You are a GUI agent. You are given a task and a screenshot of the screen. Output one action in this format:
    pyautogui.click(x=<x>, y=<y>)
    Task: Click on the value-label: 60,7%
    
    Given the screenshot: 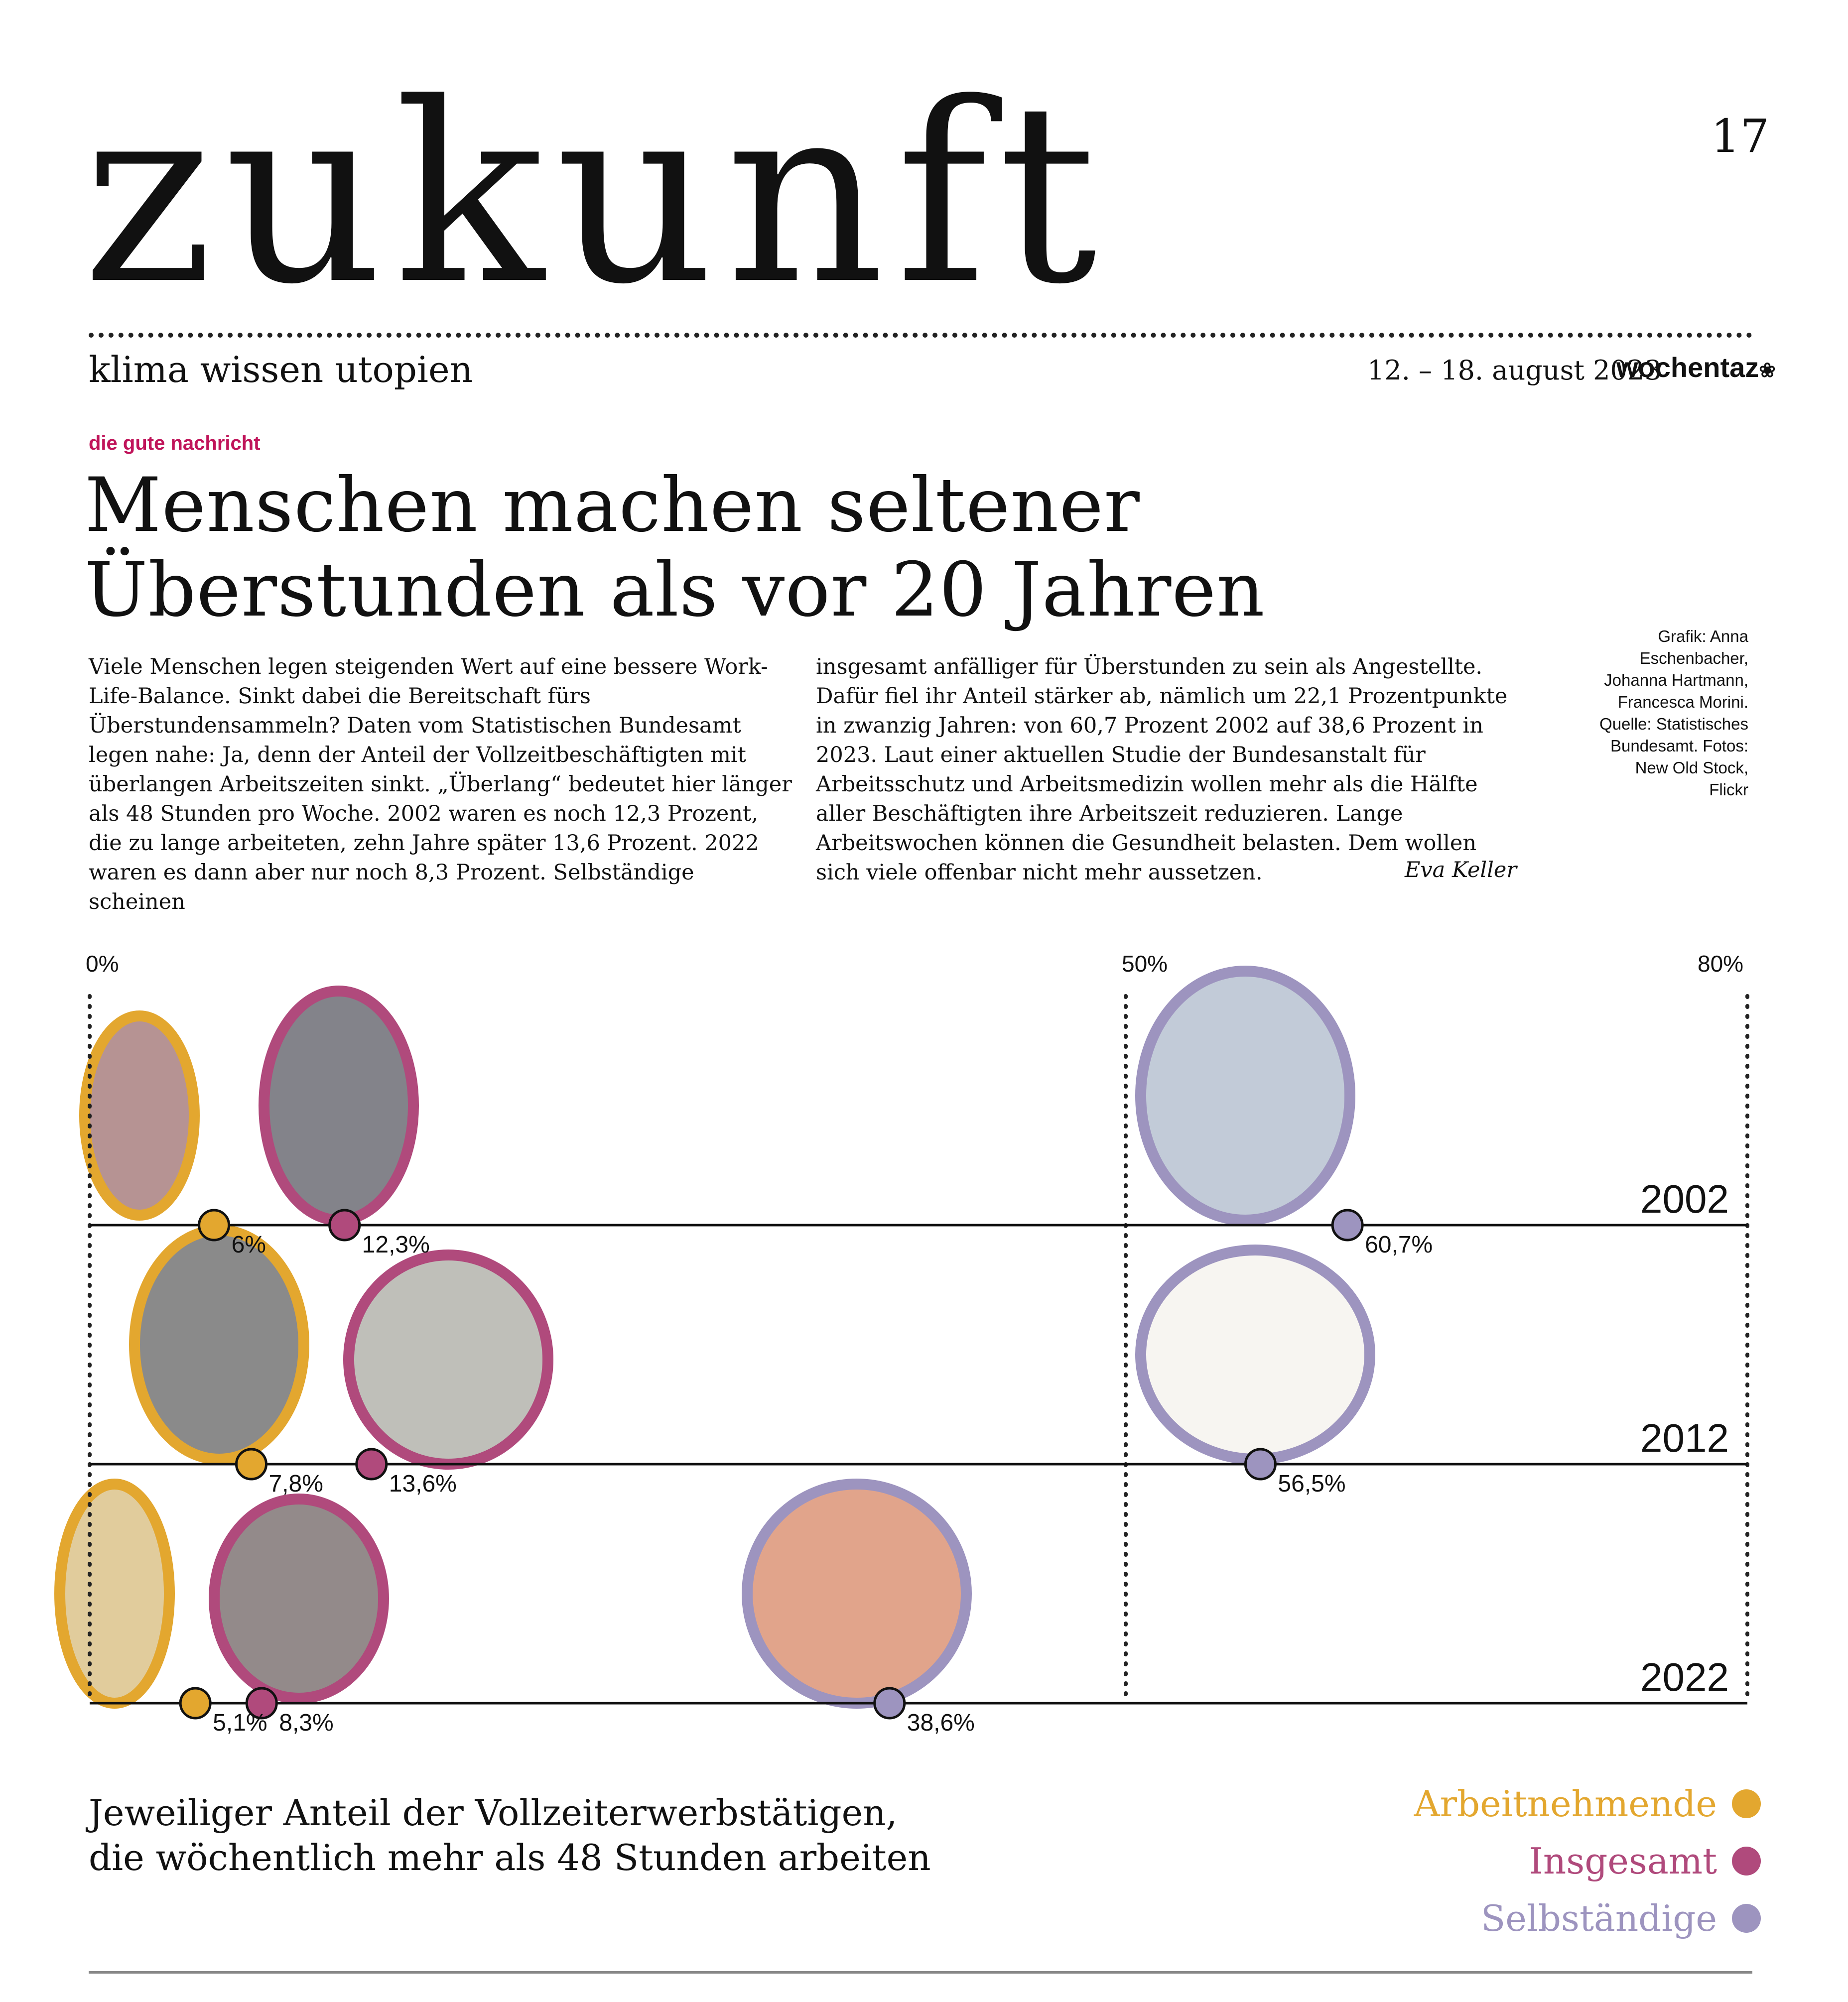 What is the action you would take?
    pyautogui.click(x=1399, y=1245)
    